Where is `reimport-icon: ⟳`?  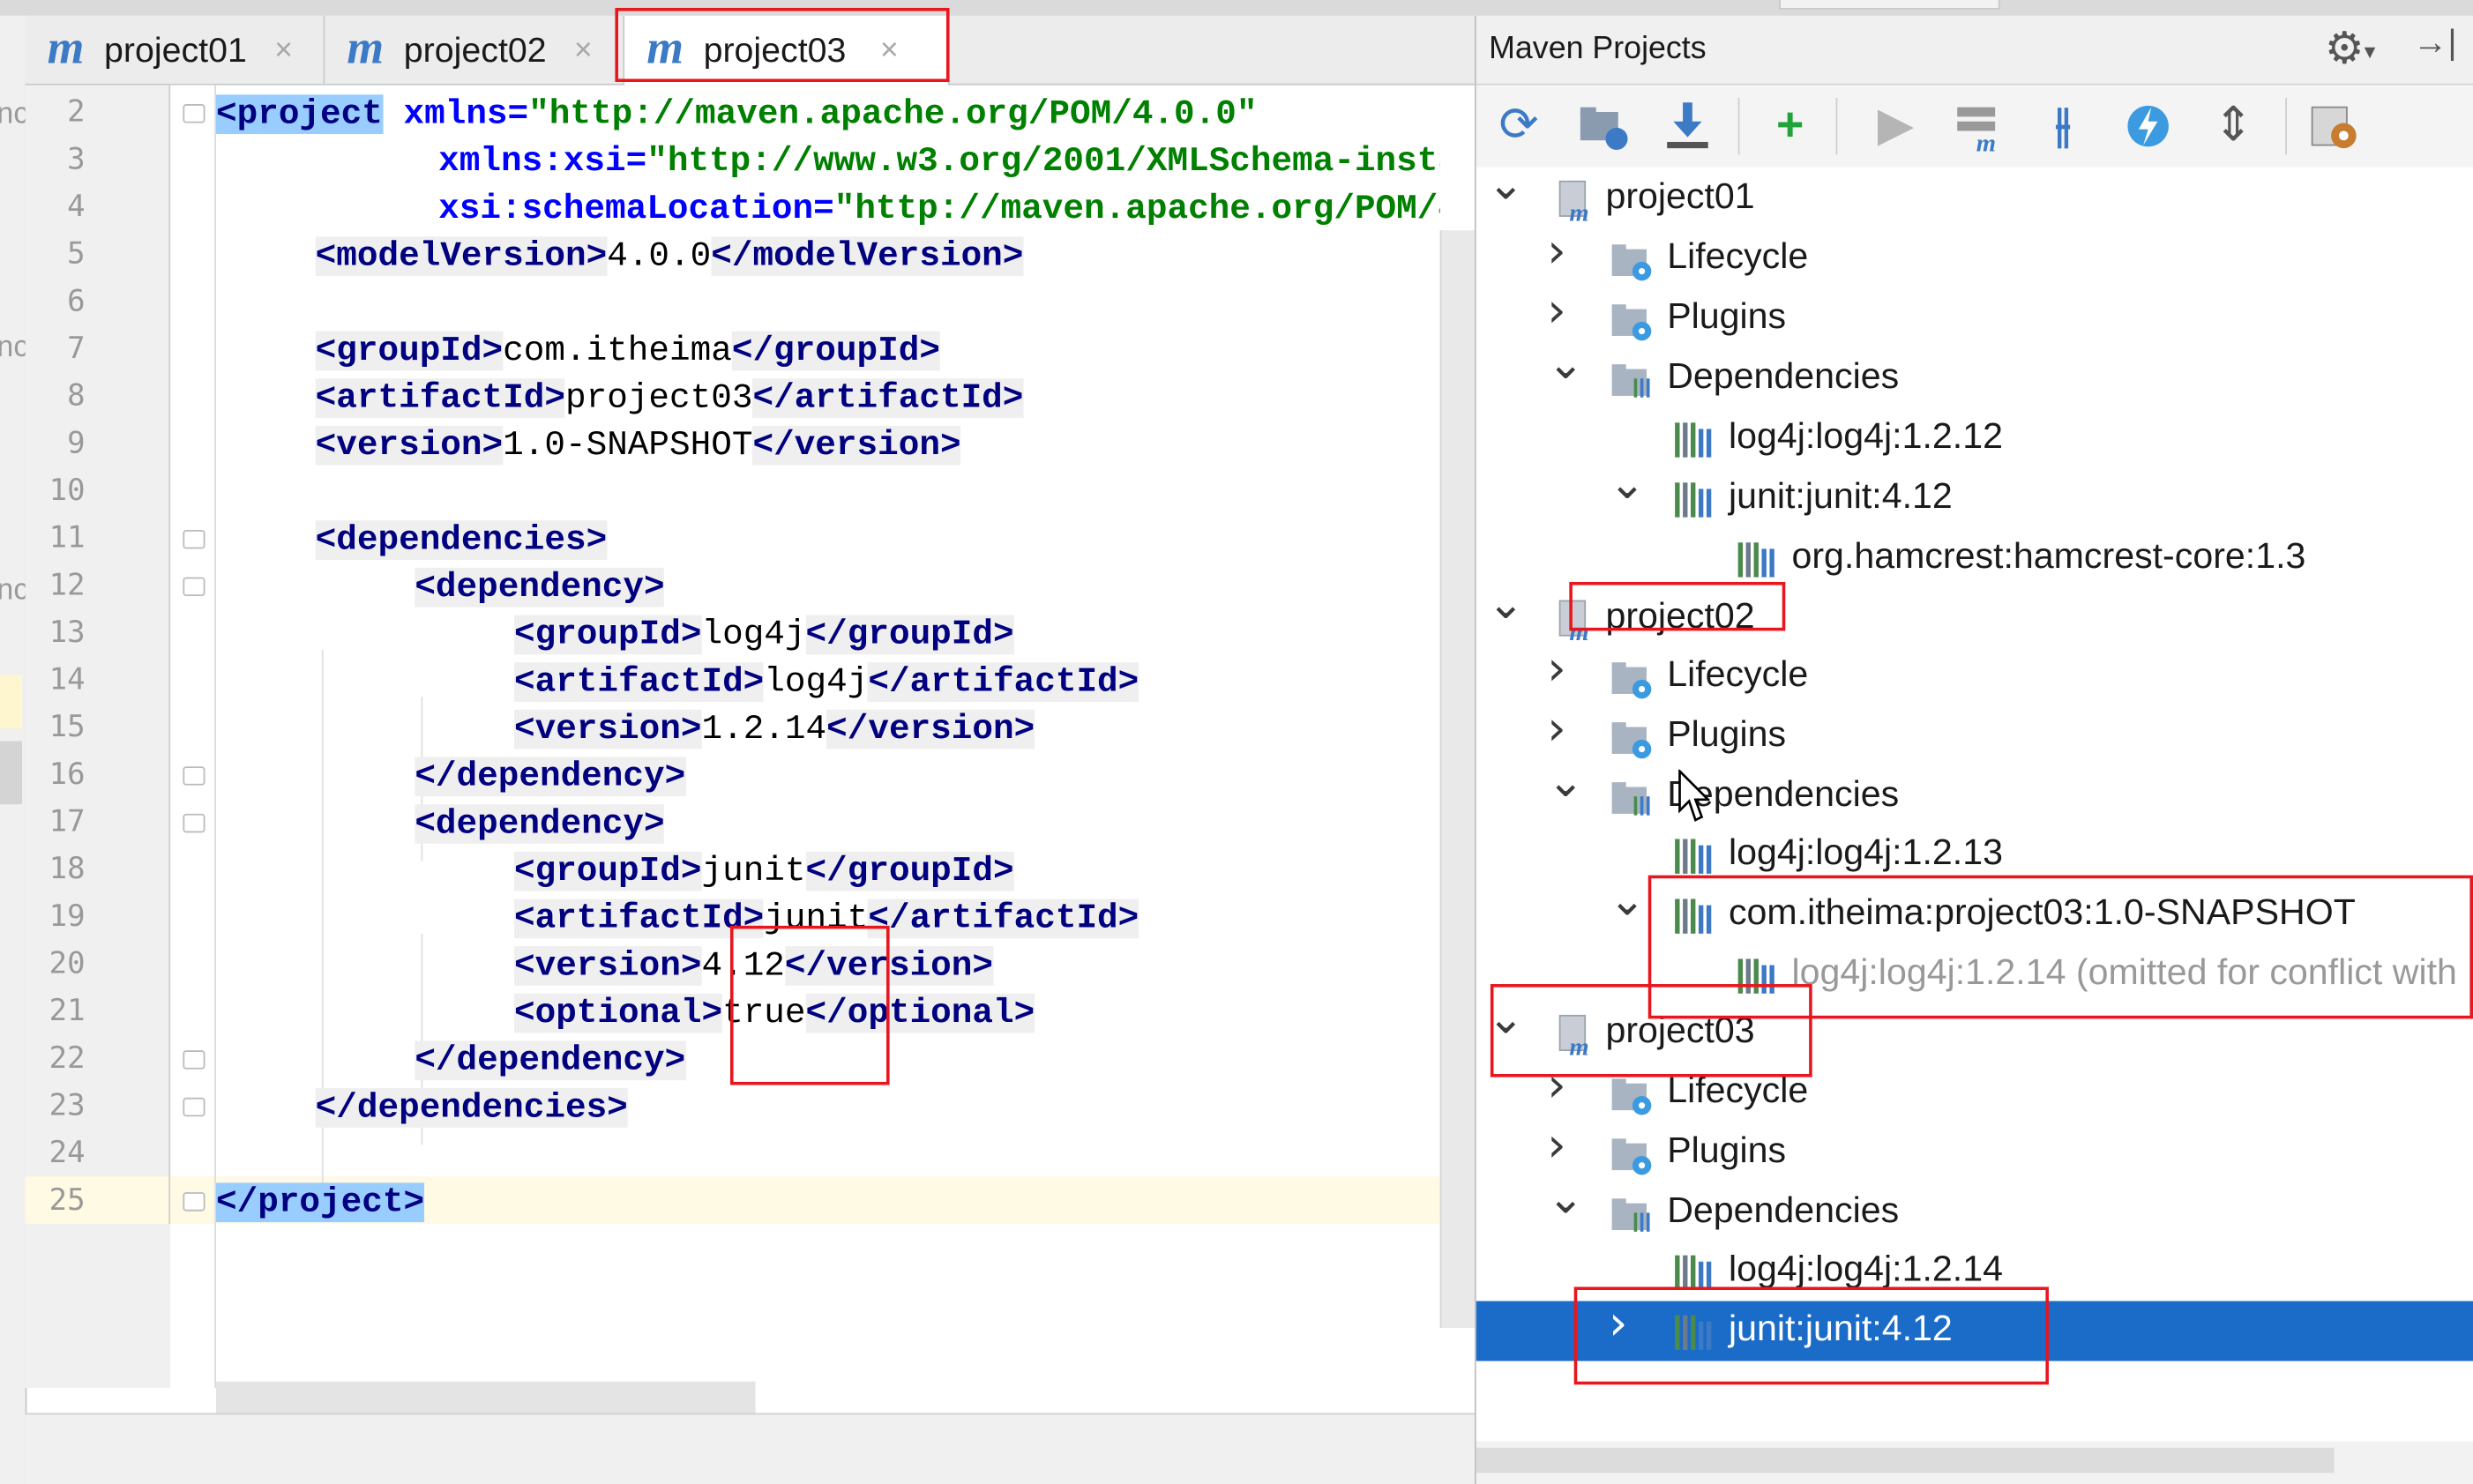
reimport-icon: ⟳ is located at coordinates (1518, 126).